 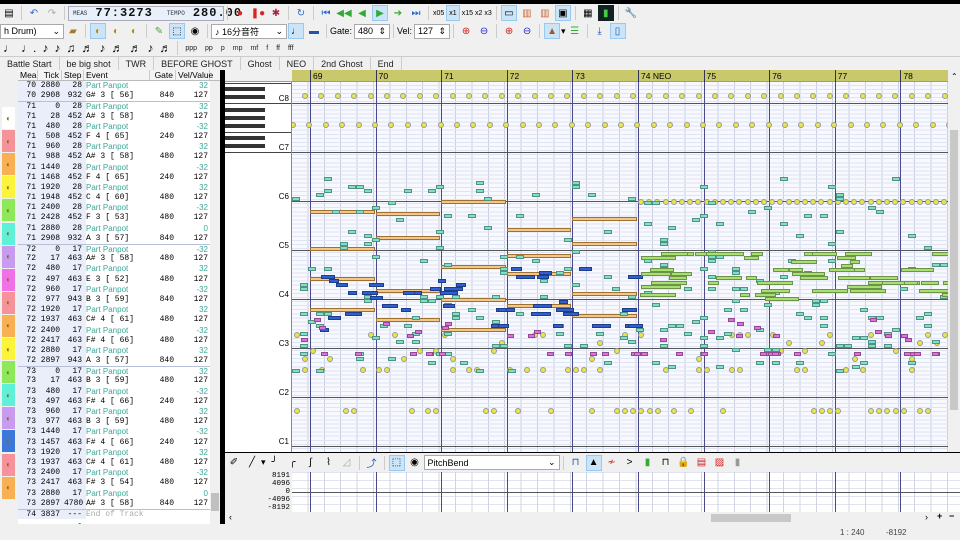 I want to click on speed-x05: x05, so click(x=438, y=13).